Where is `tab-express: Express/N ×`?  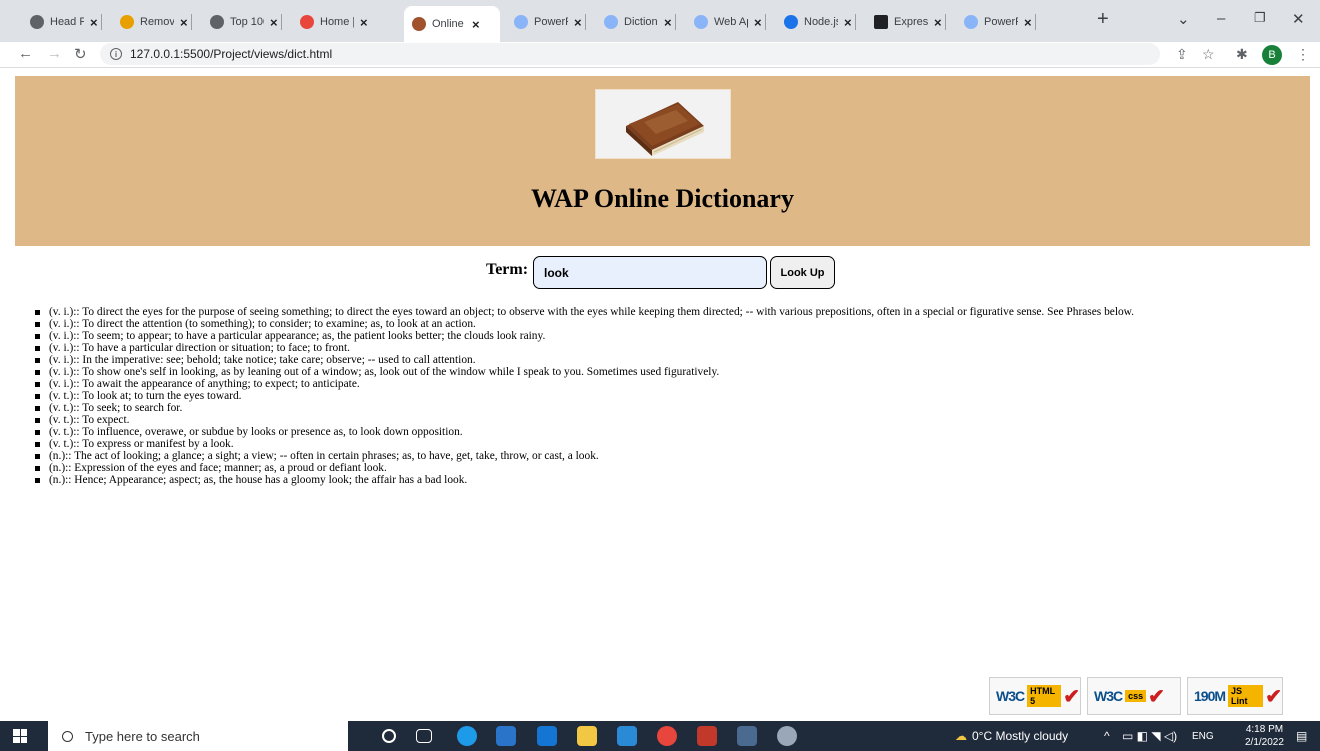
tab-express: Express/N × is located at coordinates (906, 22).